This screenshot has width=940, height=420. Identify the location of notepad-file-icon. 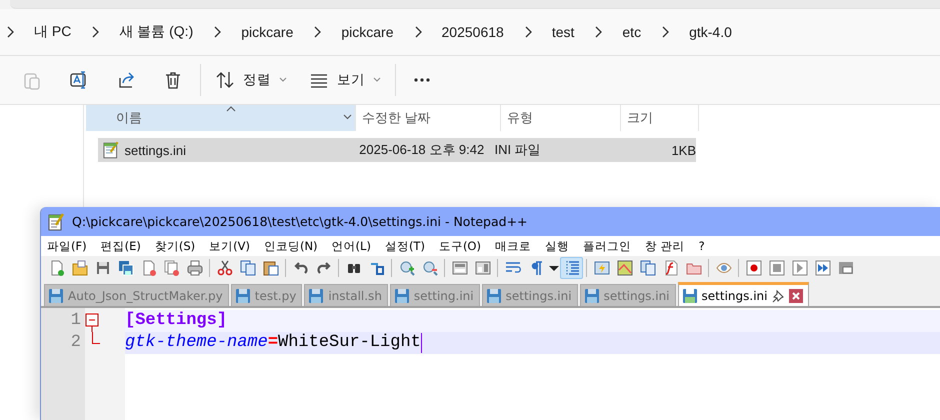
(111, 150).